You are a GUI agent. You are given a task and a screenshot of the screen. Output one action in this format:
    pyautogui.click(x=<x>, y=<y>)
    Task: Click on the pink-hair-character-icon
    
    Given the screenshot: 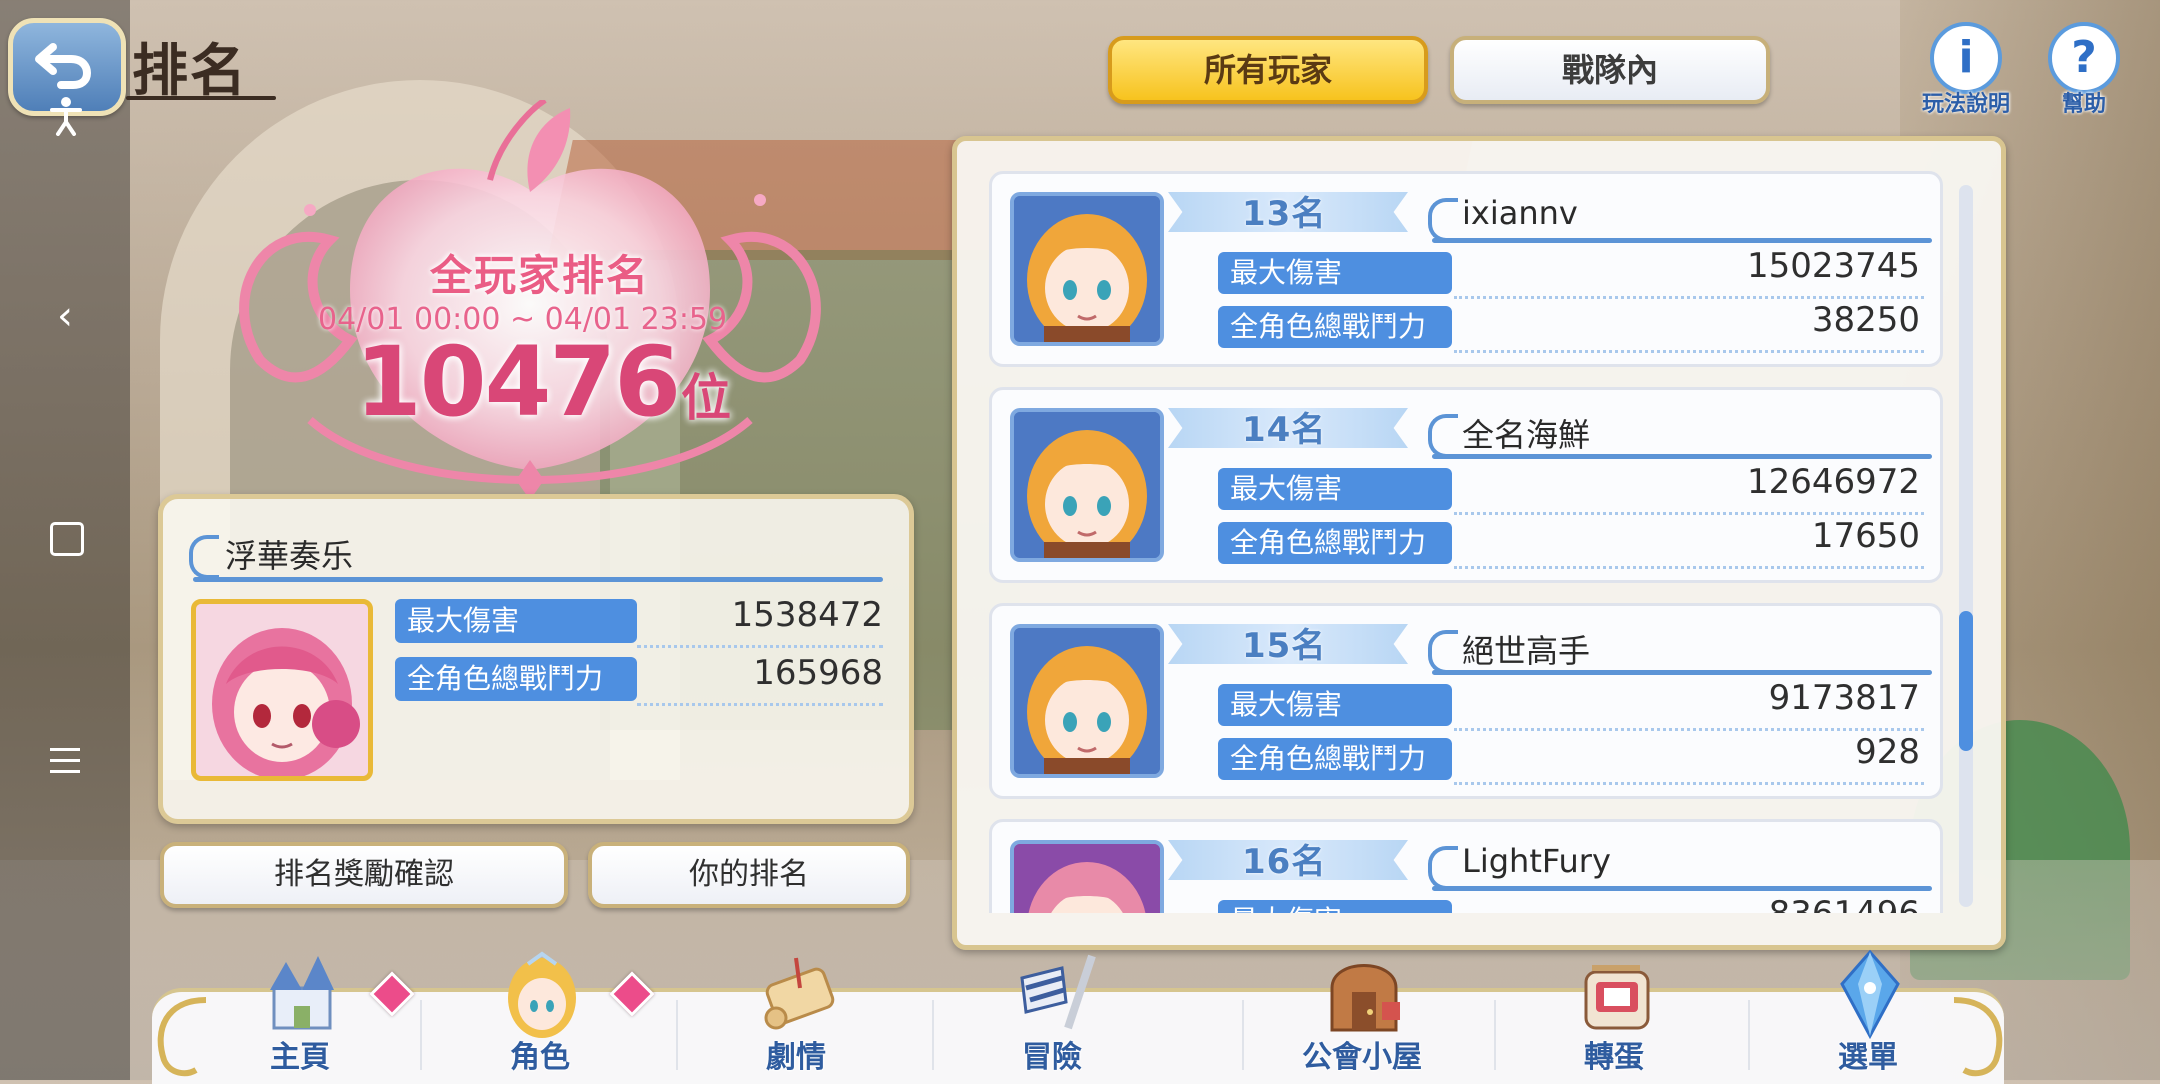 What is the action you would take?
    pyautogui.click(x=282, y=690)
    